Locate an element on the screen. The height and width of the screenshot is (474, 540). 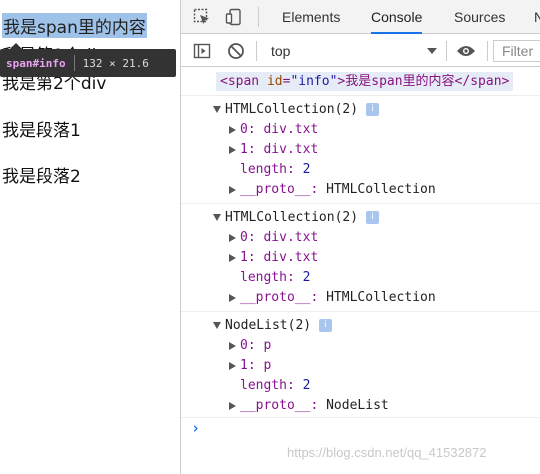
attr-name: id is located at coordinates (274, 81).